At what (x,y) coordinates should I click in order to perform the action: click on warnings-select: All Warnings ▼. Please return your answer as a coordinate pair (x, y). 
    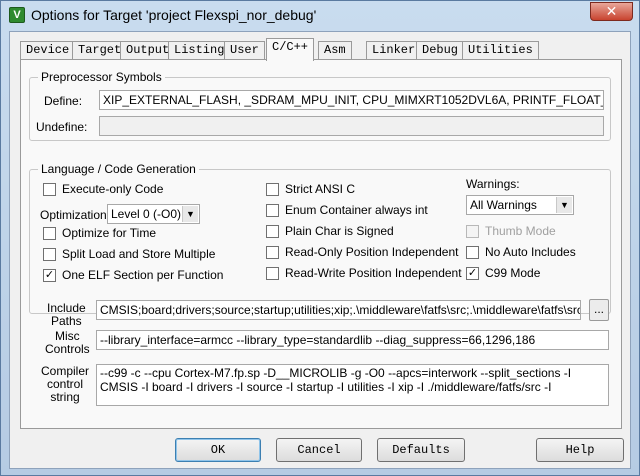
    Looking at the image, I should click on (520, 205).